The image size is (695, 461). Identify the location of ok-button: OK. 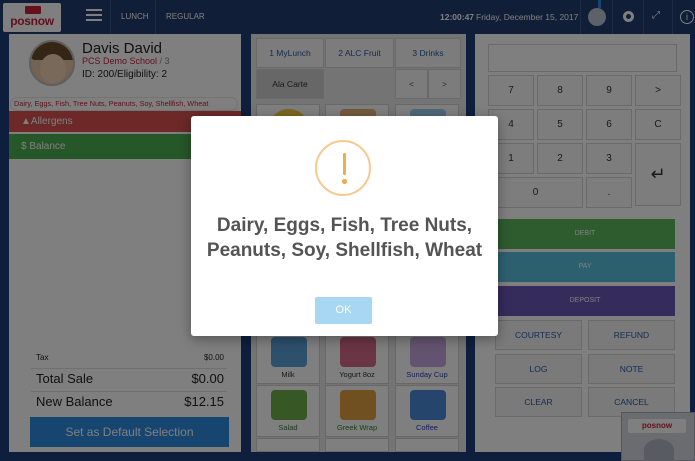
(343, 310).